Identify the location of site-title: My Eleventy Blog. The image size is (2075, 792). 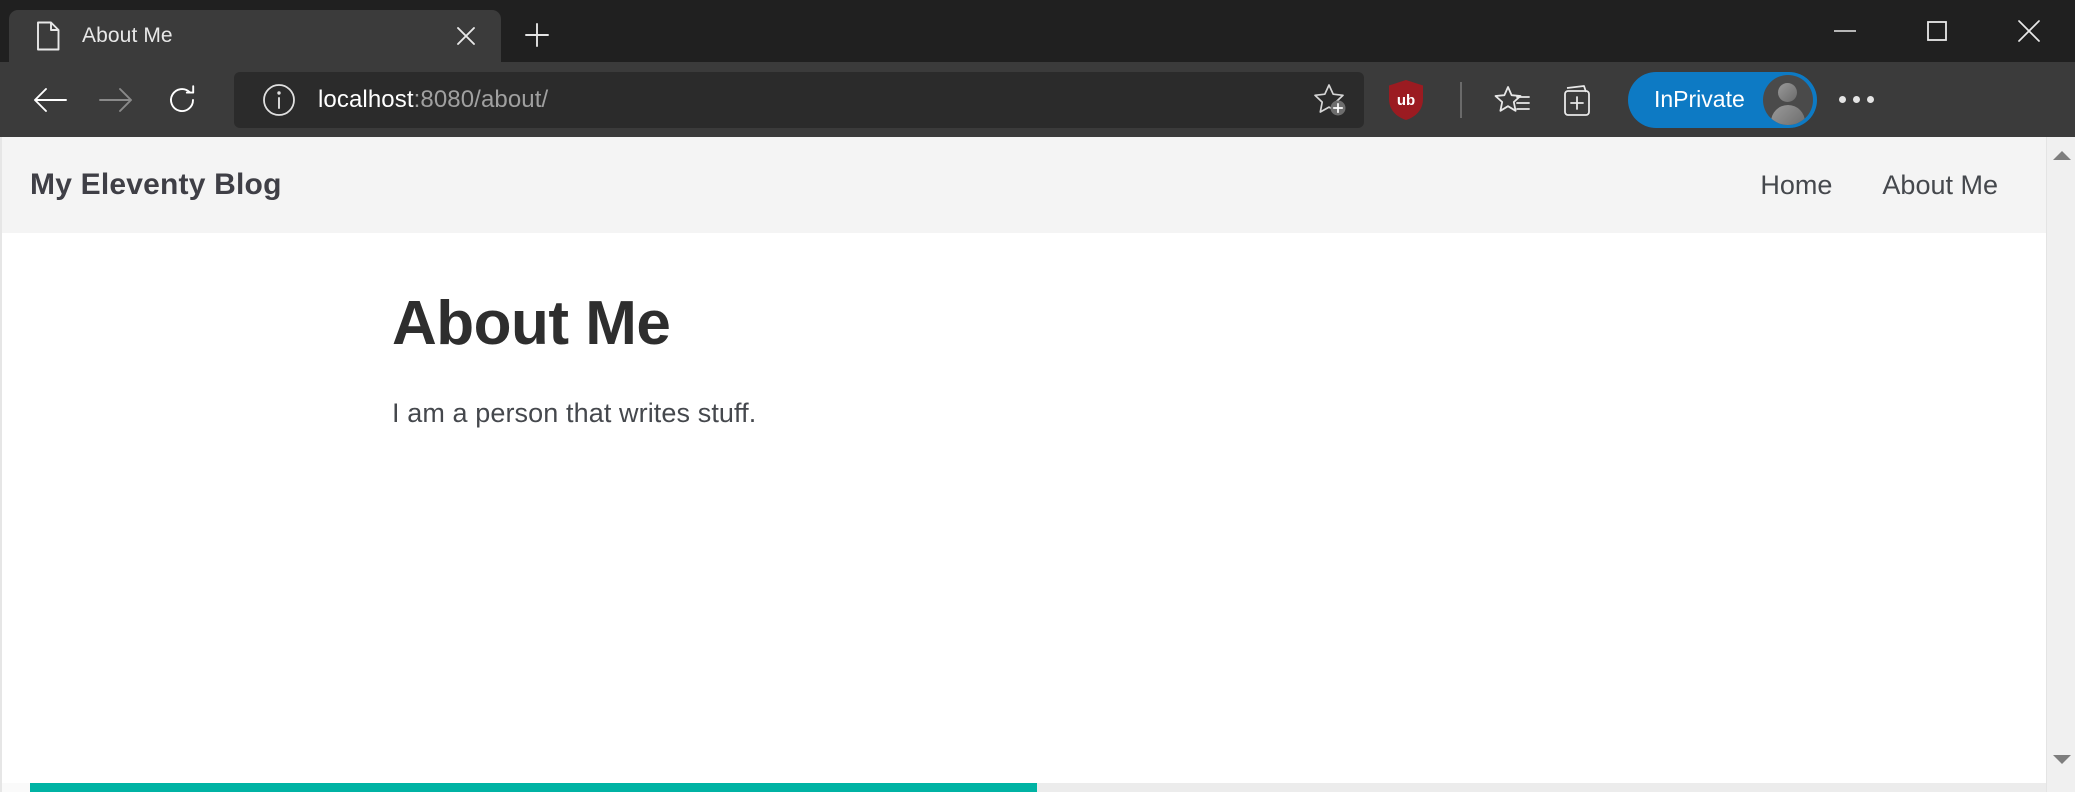
(156, 184).